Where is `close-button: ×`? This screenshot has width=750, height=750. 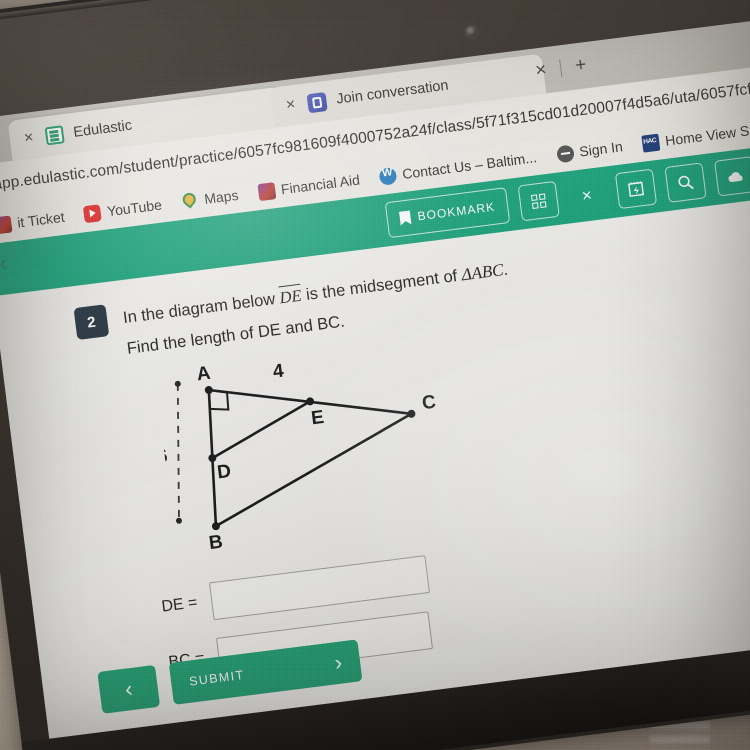 close-button: × is located at coordinates (587, 195).